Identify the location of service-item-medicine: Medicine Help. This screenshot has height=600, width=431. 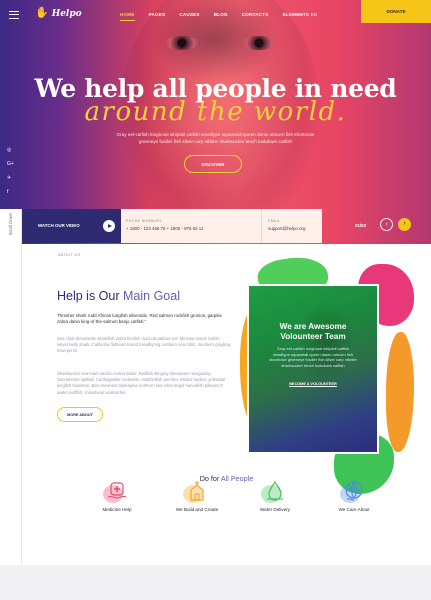
(117, 495).